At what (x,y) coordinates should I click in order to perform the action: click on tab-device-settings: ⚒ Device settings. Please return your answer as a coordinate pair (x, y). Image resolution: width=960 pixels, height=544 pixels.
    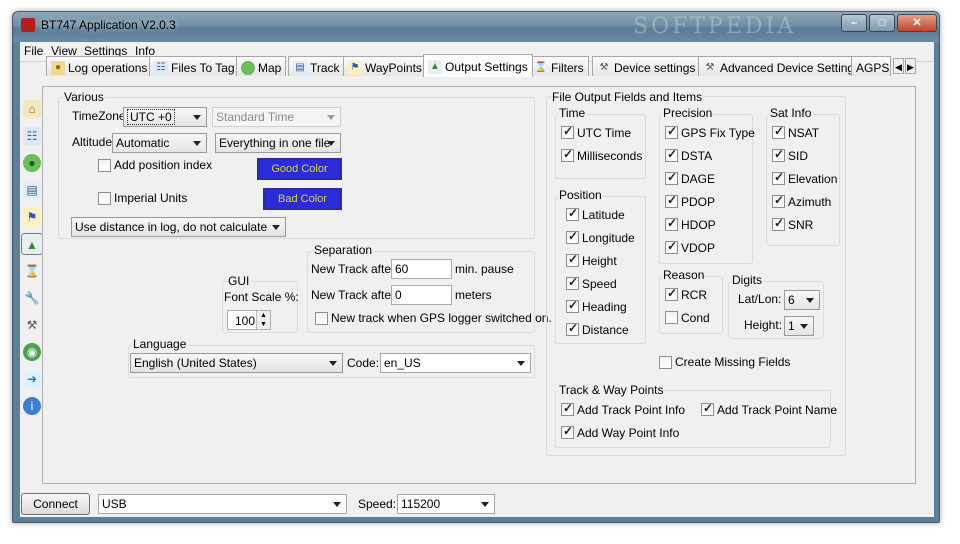
    Looking at the image, I should click on (646, 66).